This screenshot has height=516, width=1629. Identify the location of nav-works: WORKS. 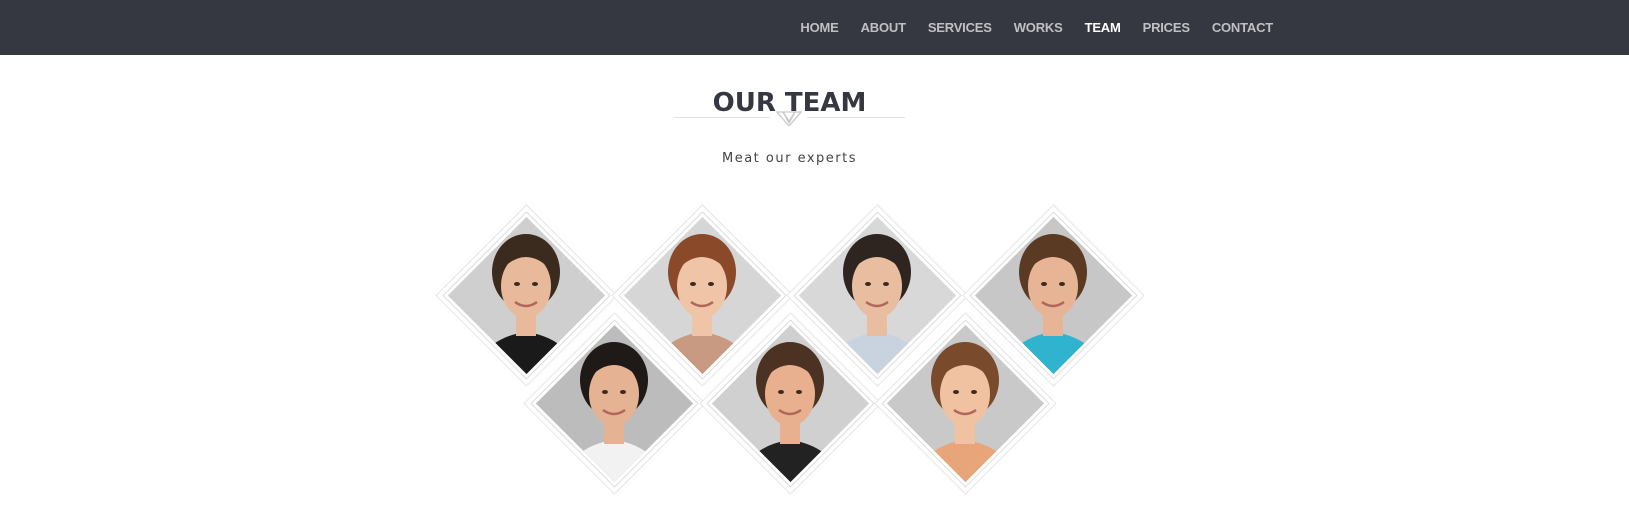
(1038, 27).